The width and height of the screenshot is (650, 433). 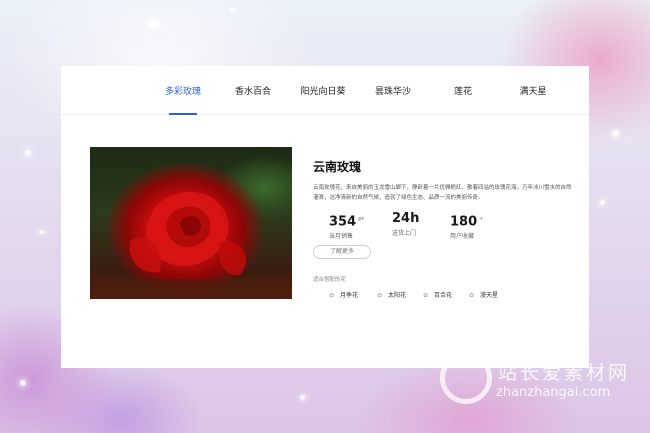 What do you see at coordinates (462, 237) in the screenshot?
I see `stat-label: 用户收藏` at bounding box center [462, 237].